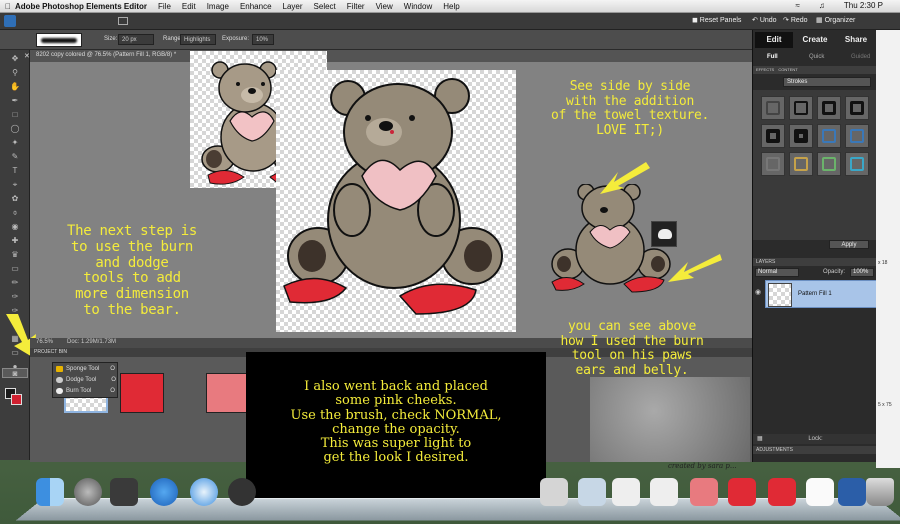 Image resolution: width=900 pixels, height=524 pixels. Describe the element at coordinates (396, 386) in the screenshot. I see `callout-line: I also went back and placed` at that location.